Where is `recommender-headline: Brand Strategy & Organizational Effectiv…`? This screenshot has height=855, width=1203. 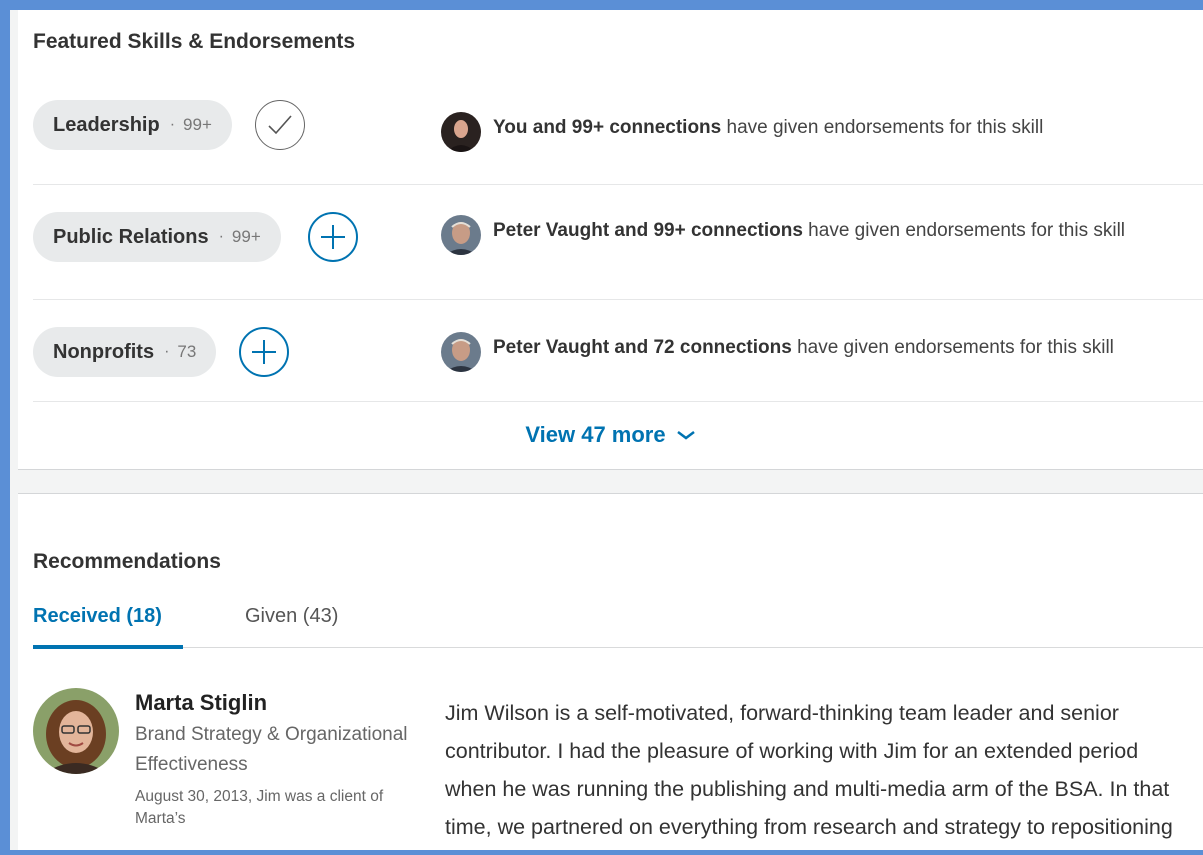
recommender-headline: Brand Strategy & Organizational Effectiv… is located at coordinates (271, 749).